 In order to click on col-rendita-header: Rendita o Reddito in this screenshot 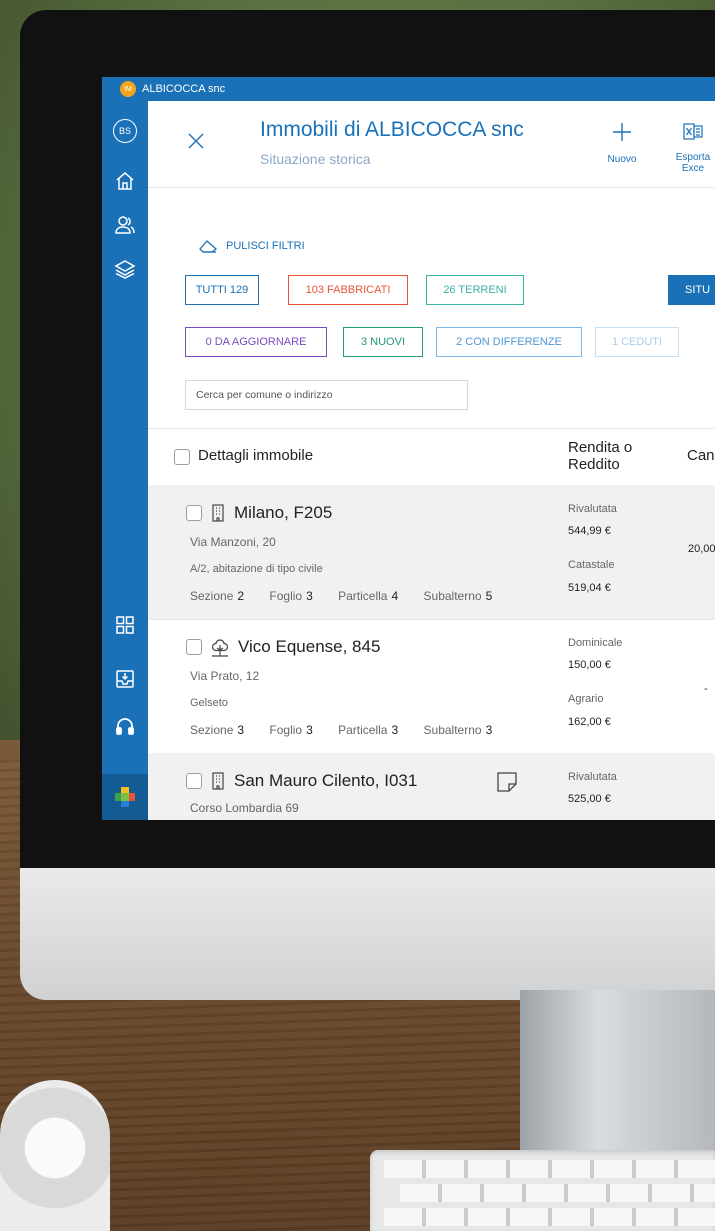, I will do `click(600, 456)`.